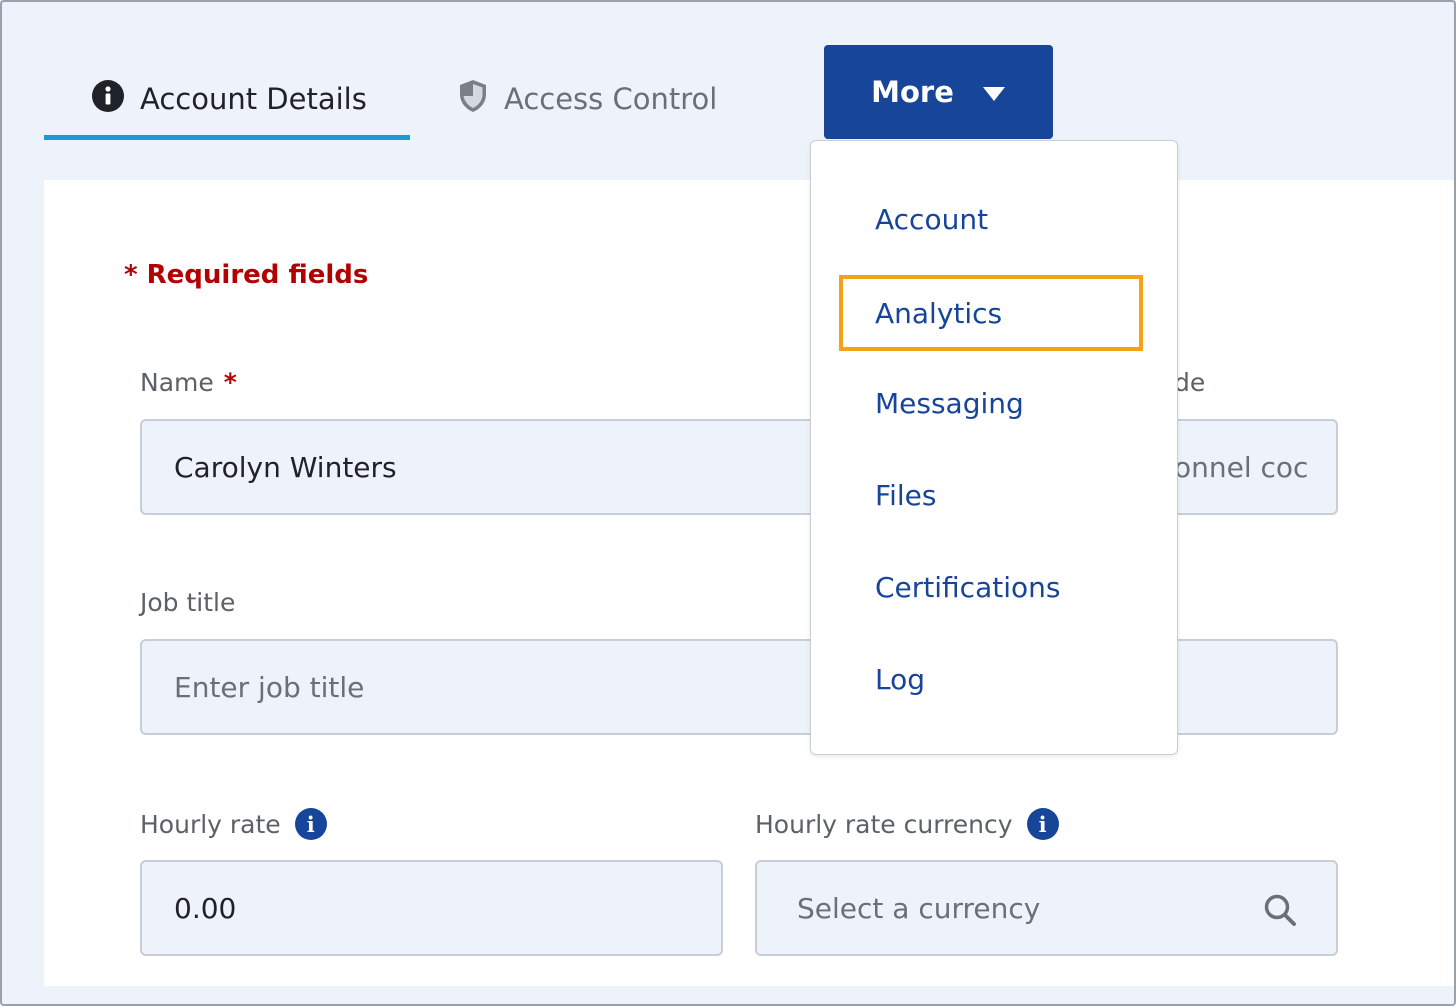 The width and height of the screenshot is (1456, 1006). What do you see at coordinates (285, 467) in the screenshot?
I see `name-value: Carolyn Winters` at bounding box center [285, 467].